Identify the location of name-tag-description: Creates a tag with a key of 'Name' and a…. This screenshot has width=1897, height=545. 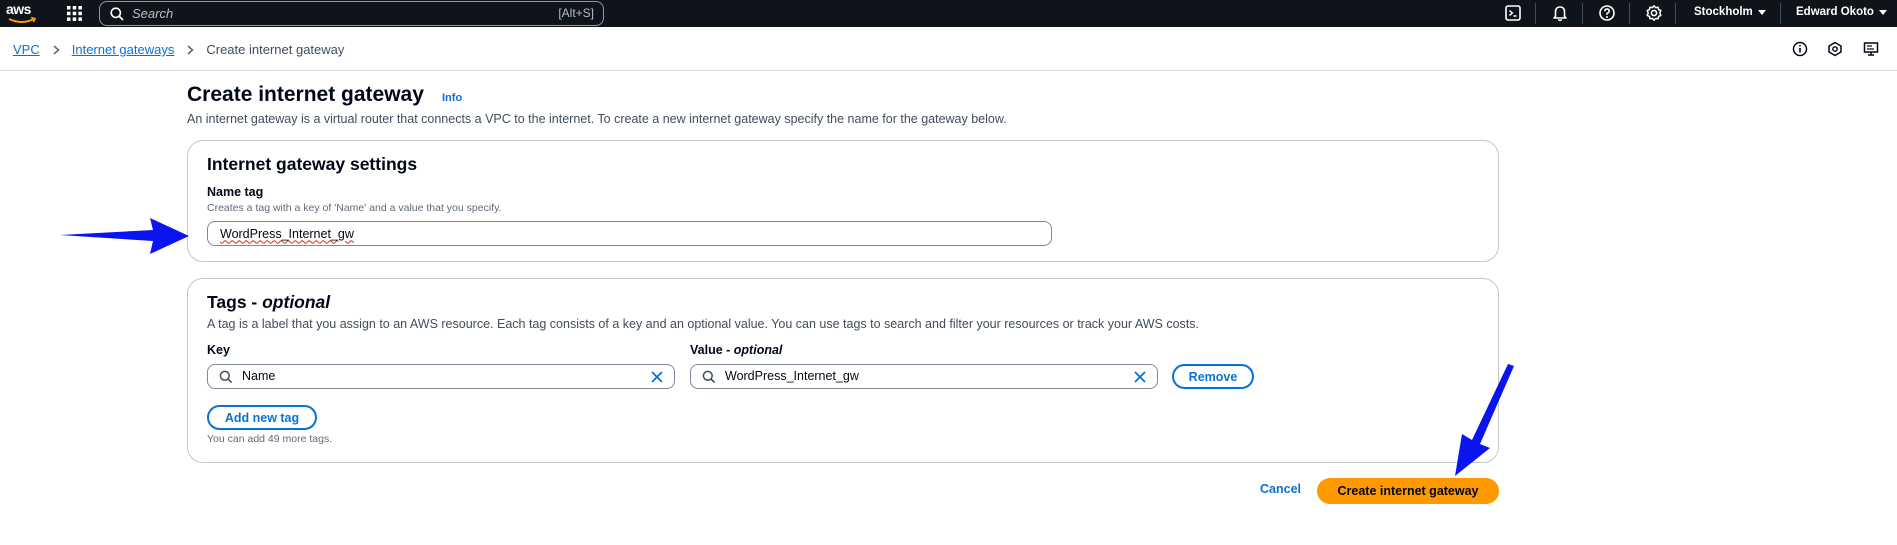
(354, 208).